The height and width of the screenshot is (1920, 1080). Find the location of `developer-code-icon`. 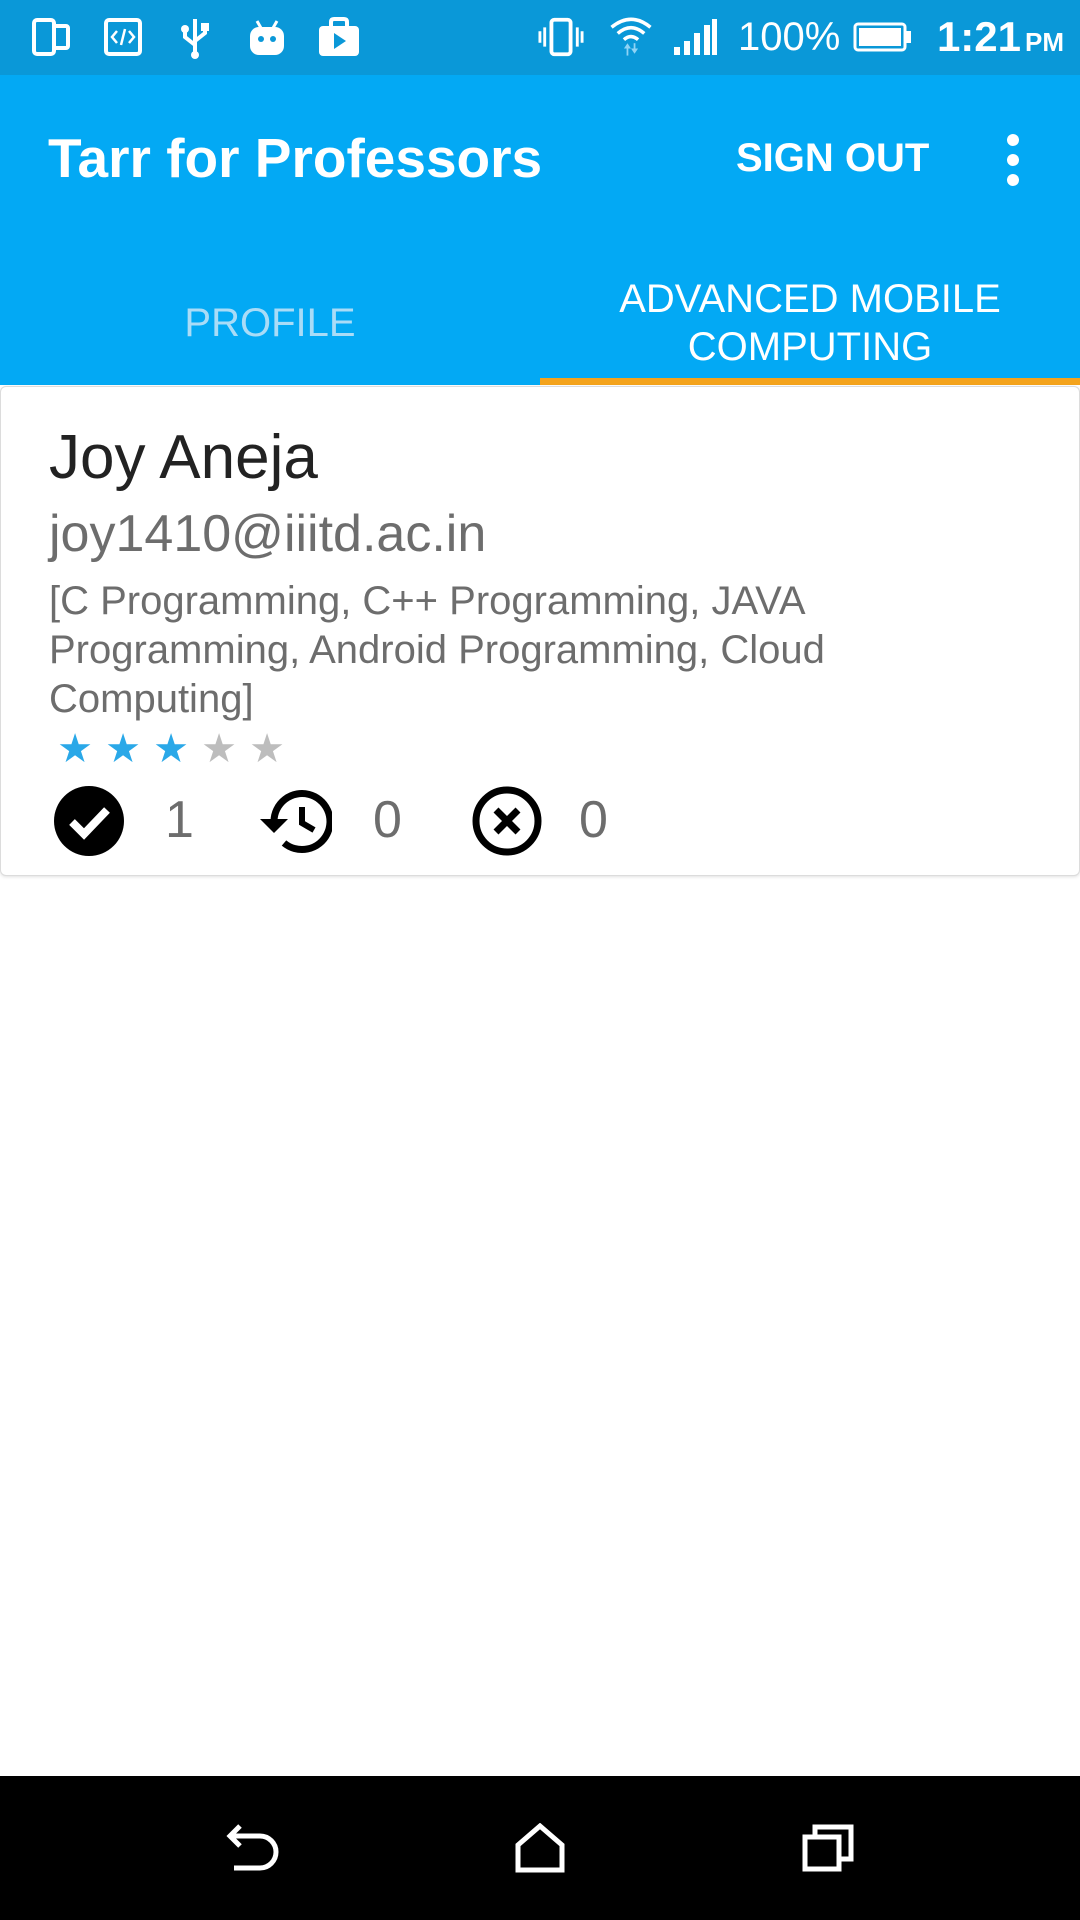

developer-code-icon is located at coordinates (123, 37).